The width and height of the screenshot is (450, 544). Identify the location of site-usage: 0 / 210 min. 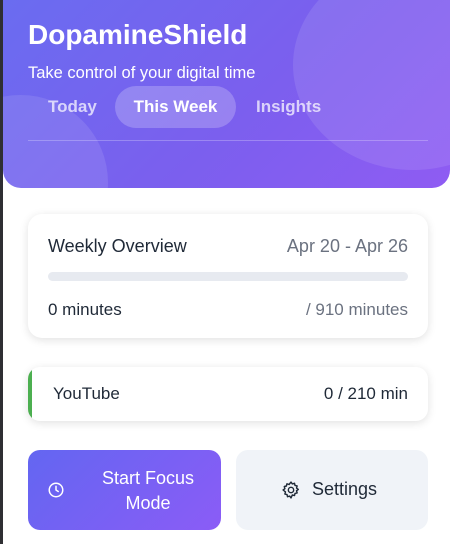
(365, 393).